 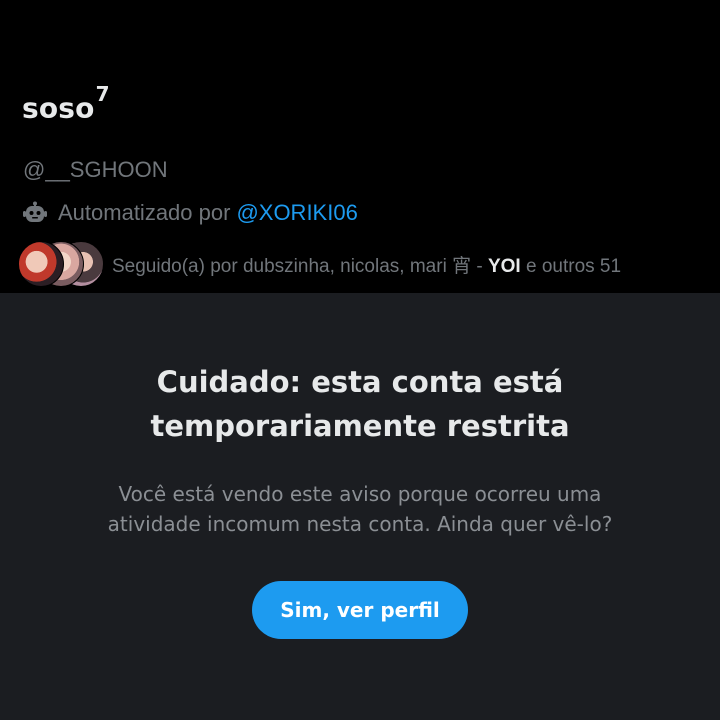 What do you see at coordinates (41, 264) in the screenshot?
I see `avatar` at bounding box center [41, 264].